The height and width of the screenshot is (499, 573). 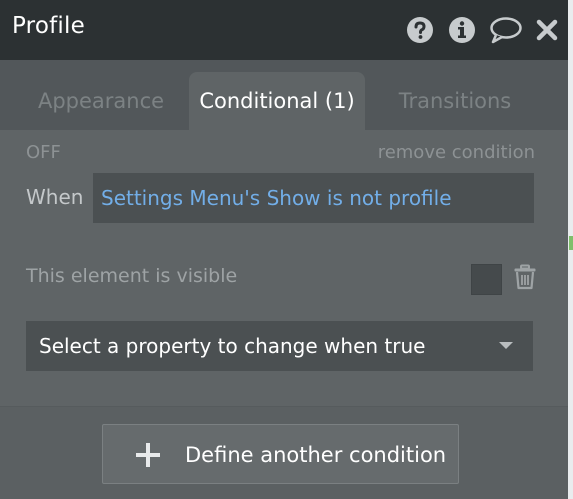 I want to click on tab-conditional: Conditional (1), so click(x=277, y=101).